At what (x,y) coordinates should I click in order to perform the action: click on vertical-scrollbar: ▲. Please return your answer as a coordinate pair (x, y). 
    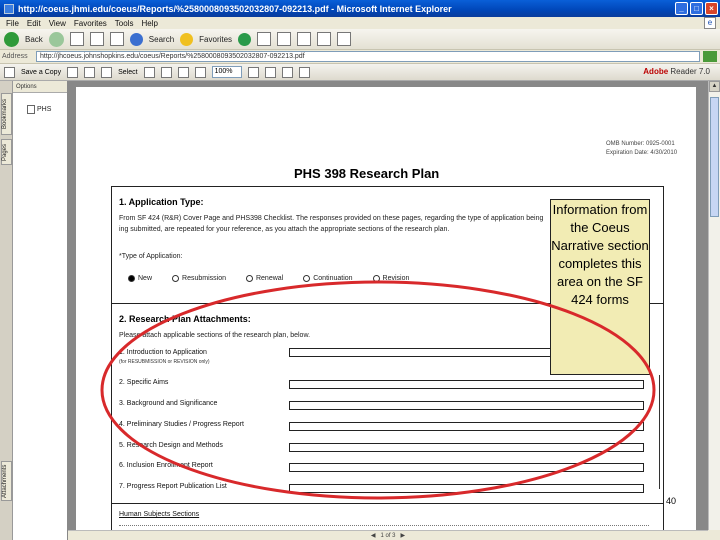
    Looking at the image, I should click on (714, 305).